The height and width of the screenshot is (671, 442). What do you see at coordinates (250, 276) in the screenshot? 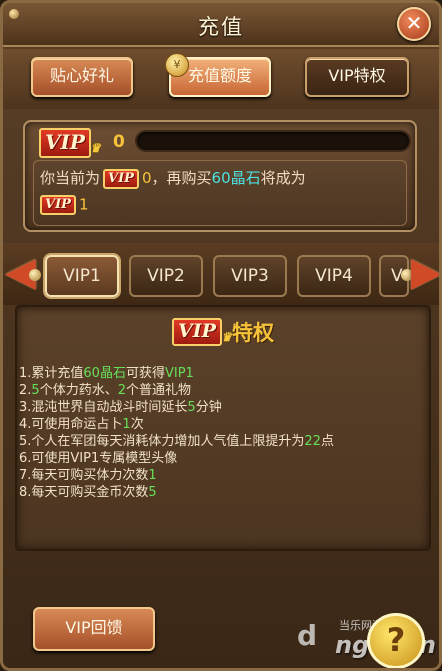
I see `tab-vip3: VIP3` at bounding box center [250, 276].